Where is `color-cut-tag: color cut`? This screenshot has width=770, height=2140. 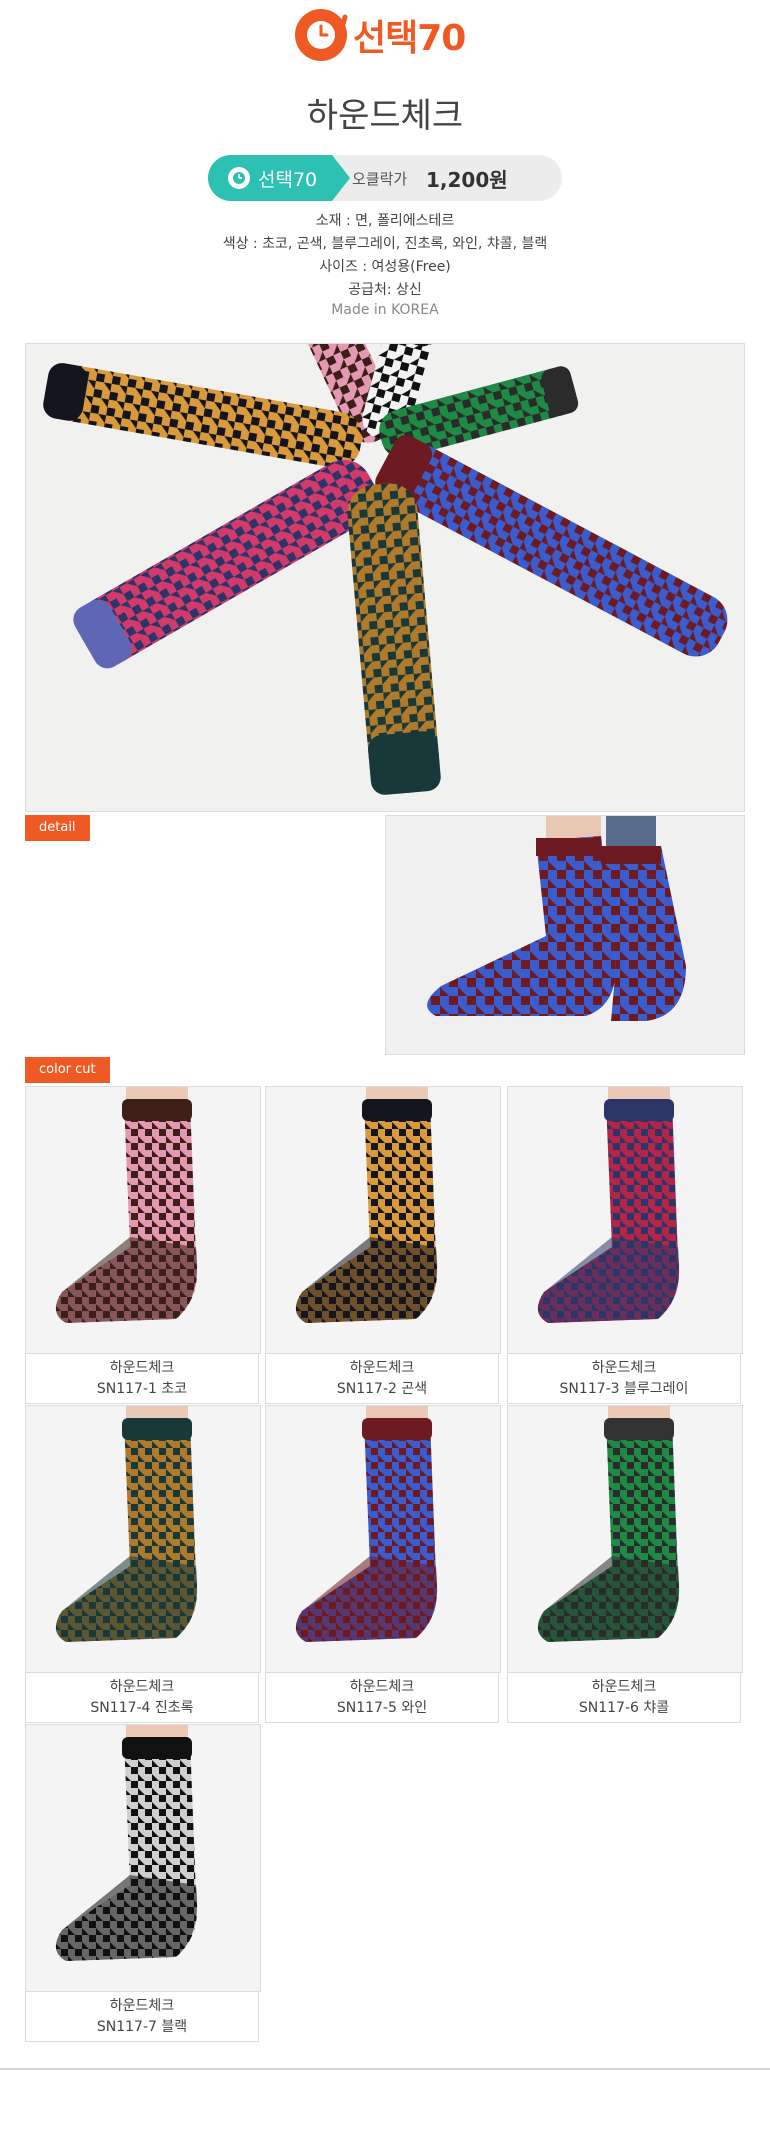
color-cut-tag: color cut is located at coordinates (67, 1070).